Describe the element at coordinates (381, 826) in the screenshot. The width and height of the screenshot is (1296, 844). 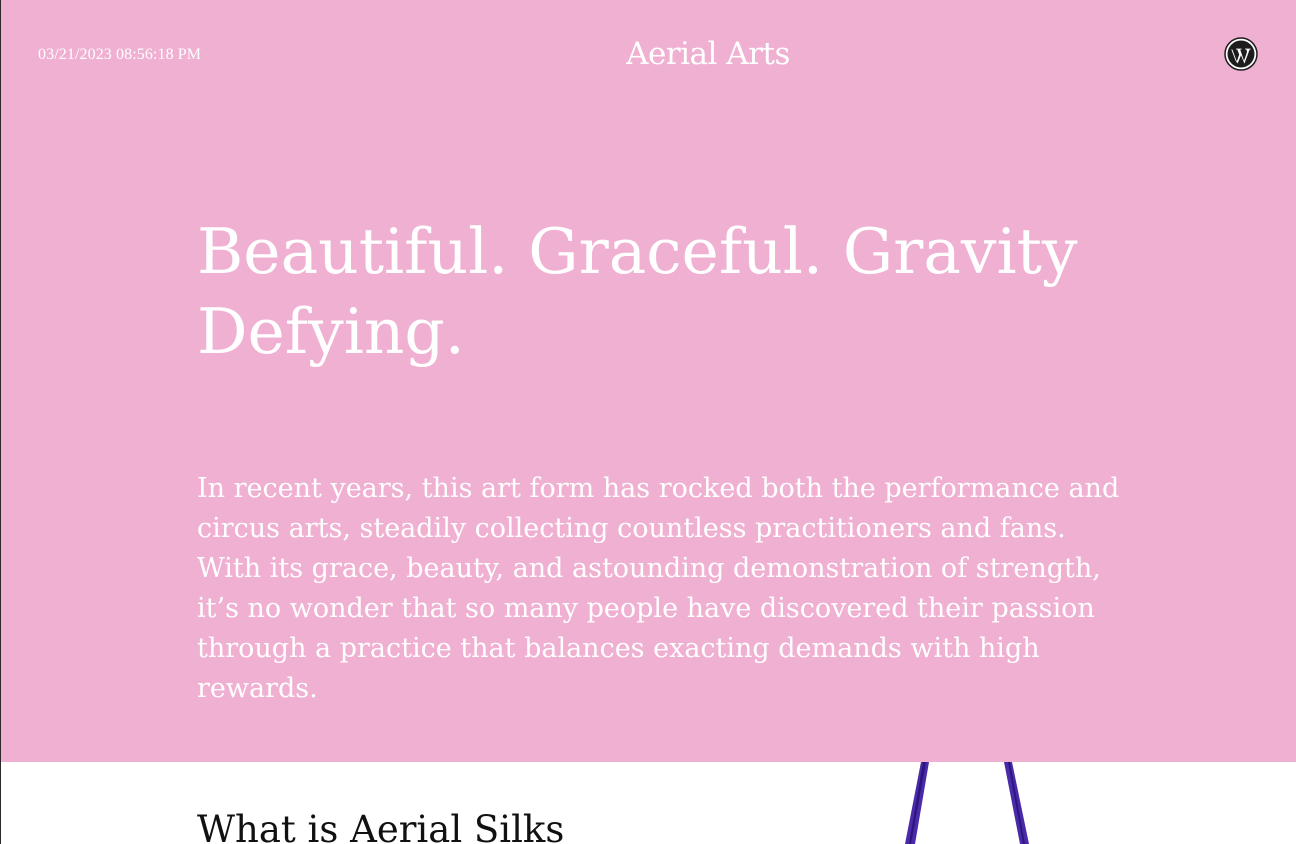
I see `section-heading: What is Aerial Silks` at that location.